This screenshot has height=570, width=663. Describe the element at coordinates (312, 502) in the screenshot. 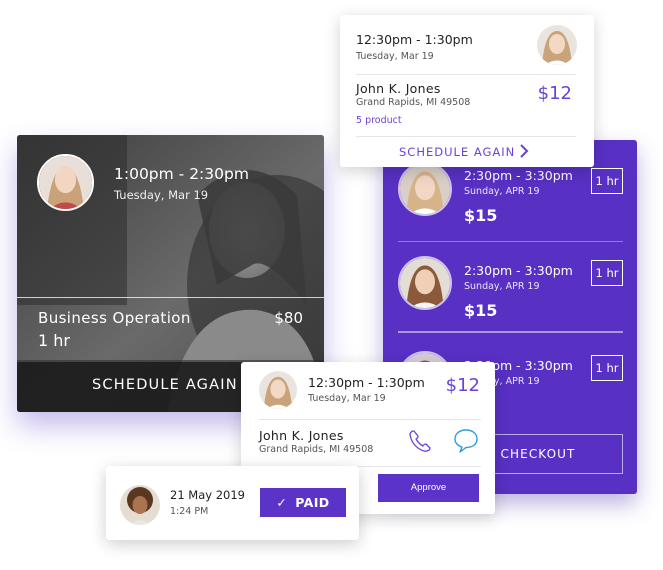

I see `paid-label: PAID` at that location.